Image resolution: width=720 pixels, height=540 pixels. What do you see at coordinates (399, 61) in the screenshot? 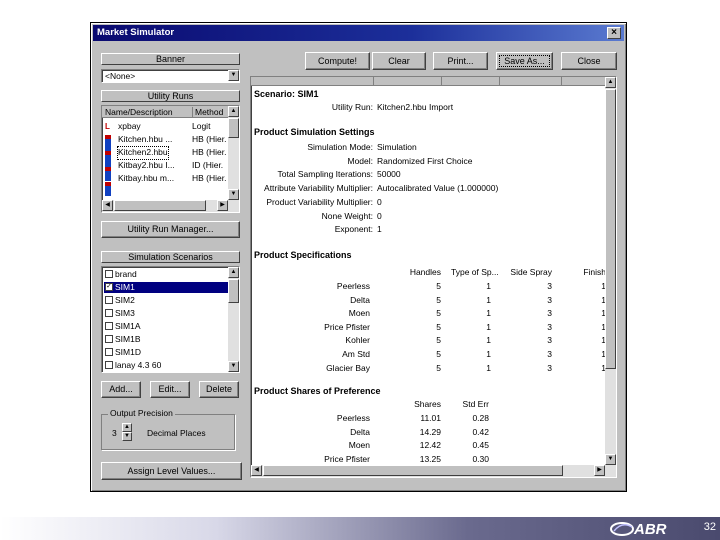
I see `clear-button: Clear` at bounding box center [399, 61].